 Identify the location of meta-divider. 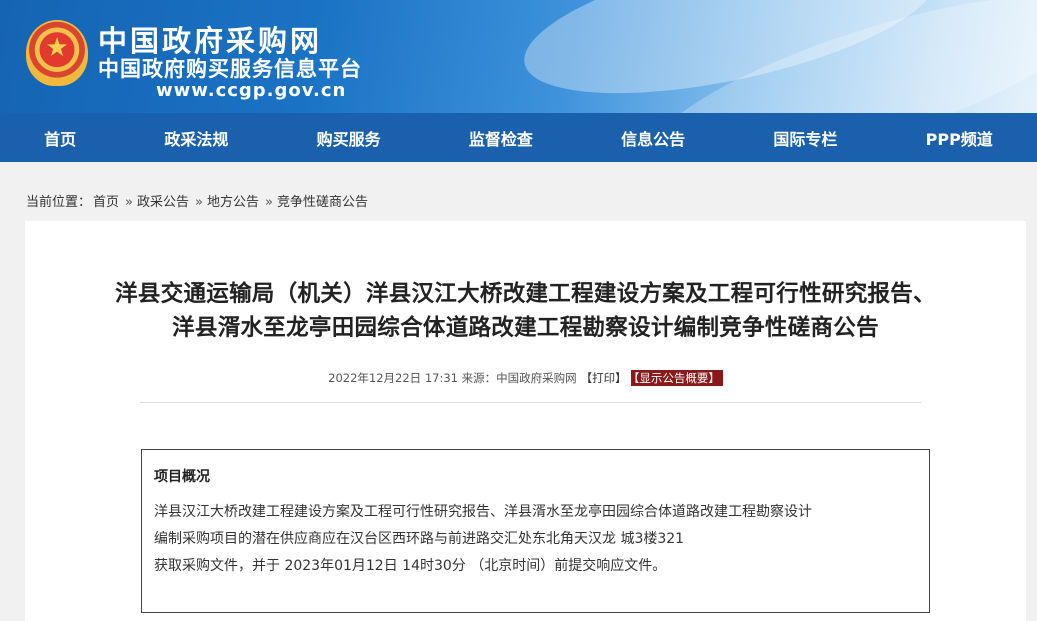
(530, 402).